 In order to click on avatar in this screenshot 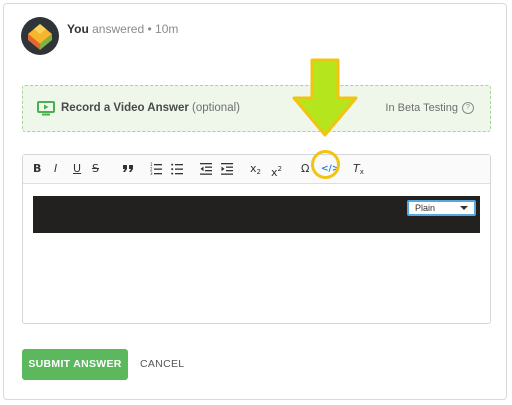, I will do `click(40, 36)`.